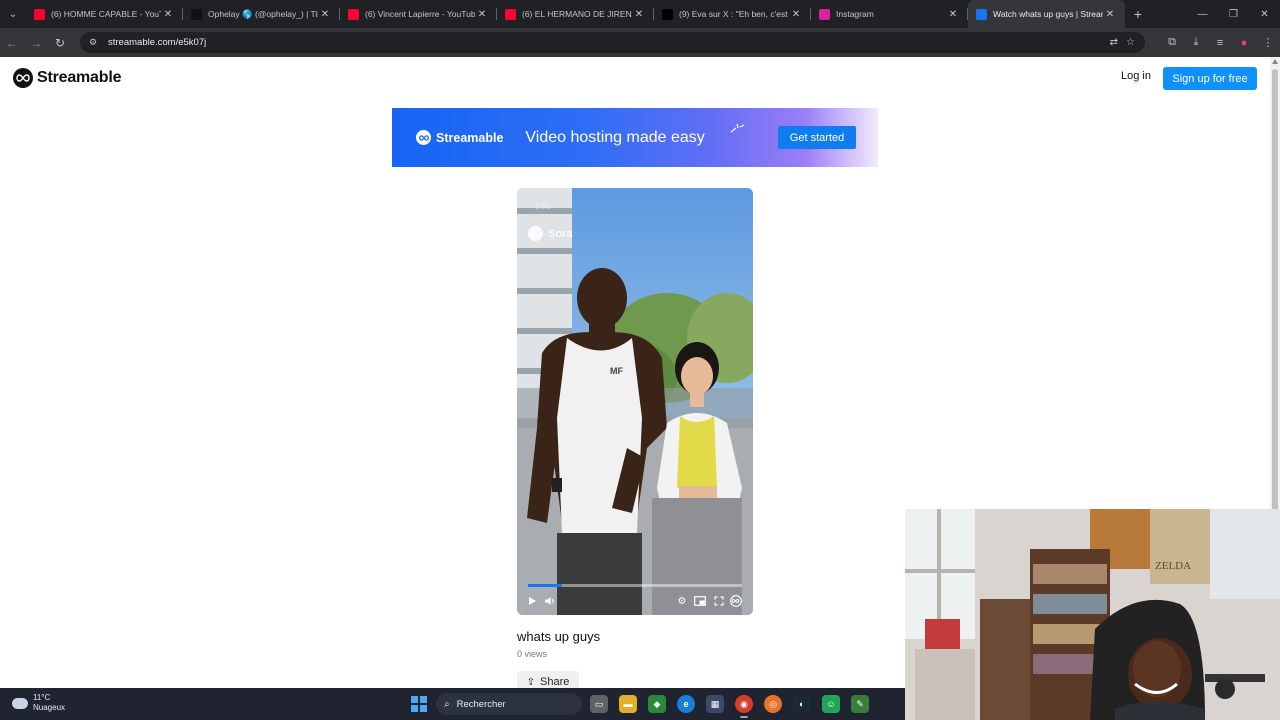  Describe the element at coordinates (1264, 14) in the screenshot. I see `close-window-icon: ✕` at that location.